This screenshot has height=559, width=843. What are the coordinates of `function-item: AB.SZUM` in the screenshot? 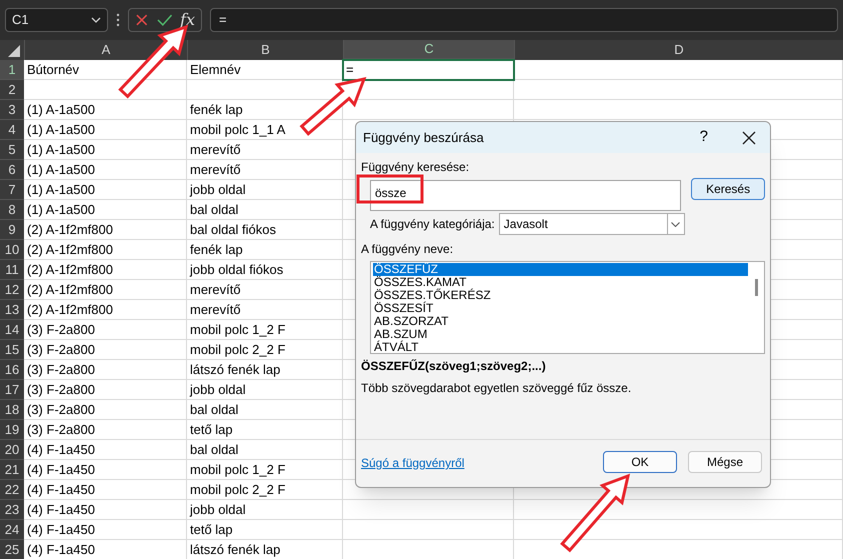 It's located at (560, 334).